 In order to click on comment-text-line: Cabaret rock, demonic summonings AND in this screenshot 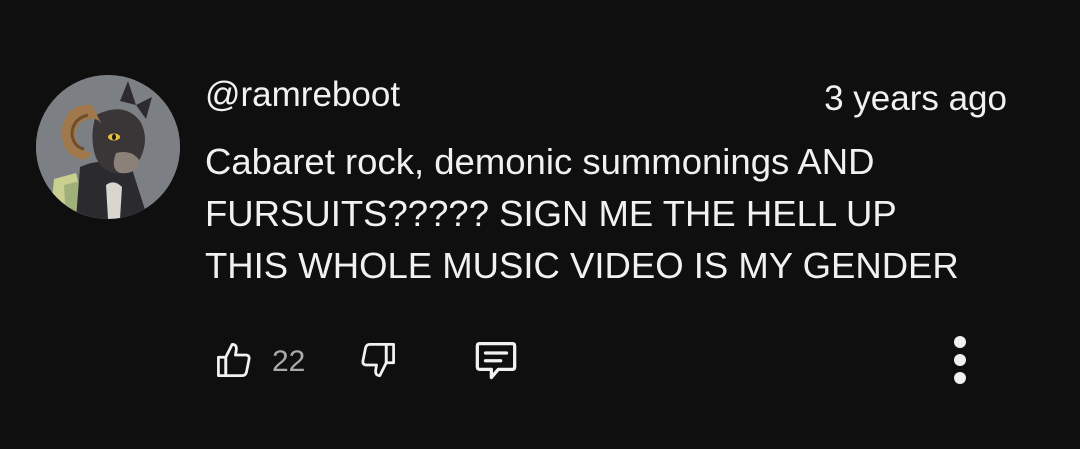, I will do `click(540, 161)`.